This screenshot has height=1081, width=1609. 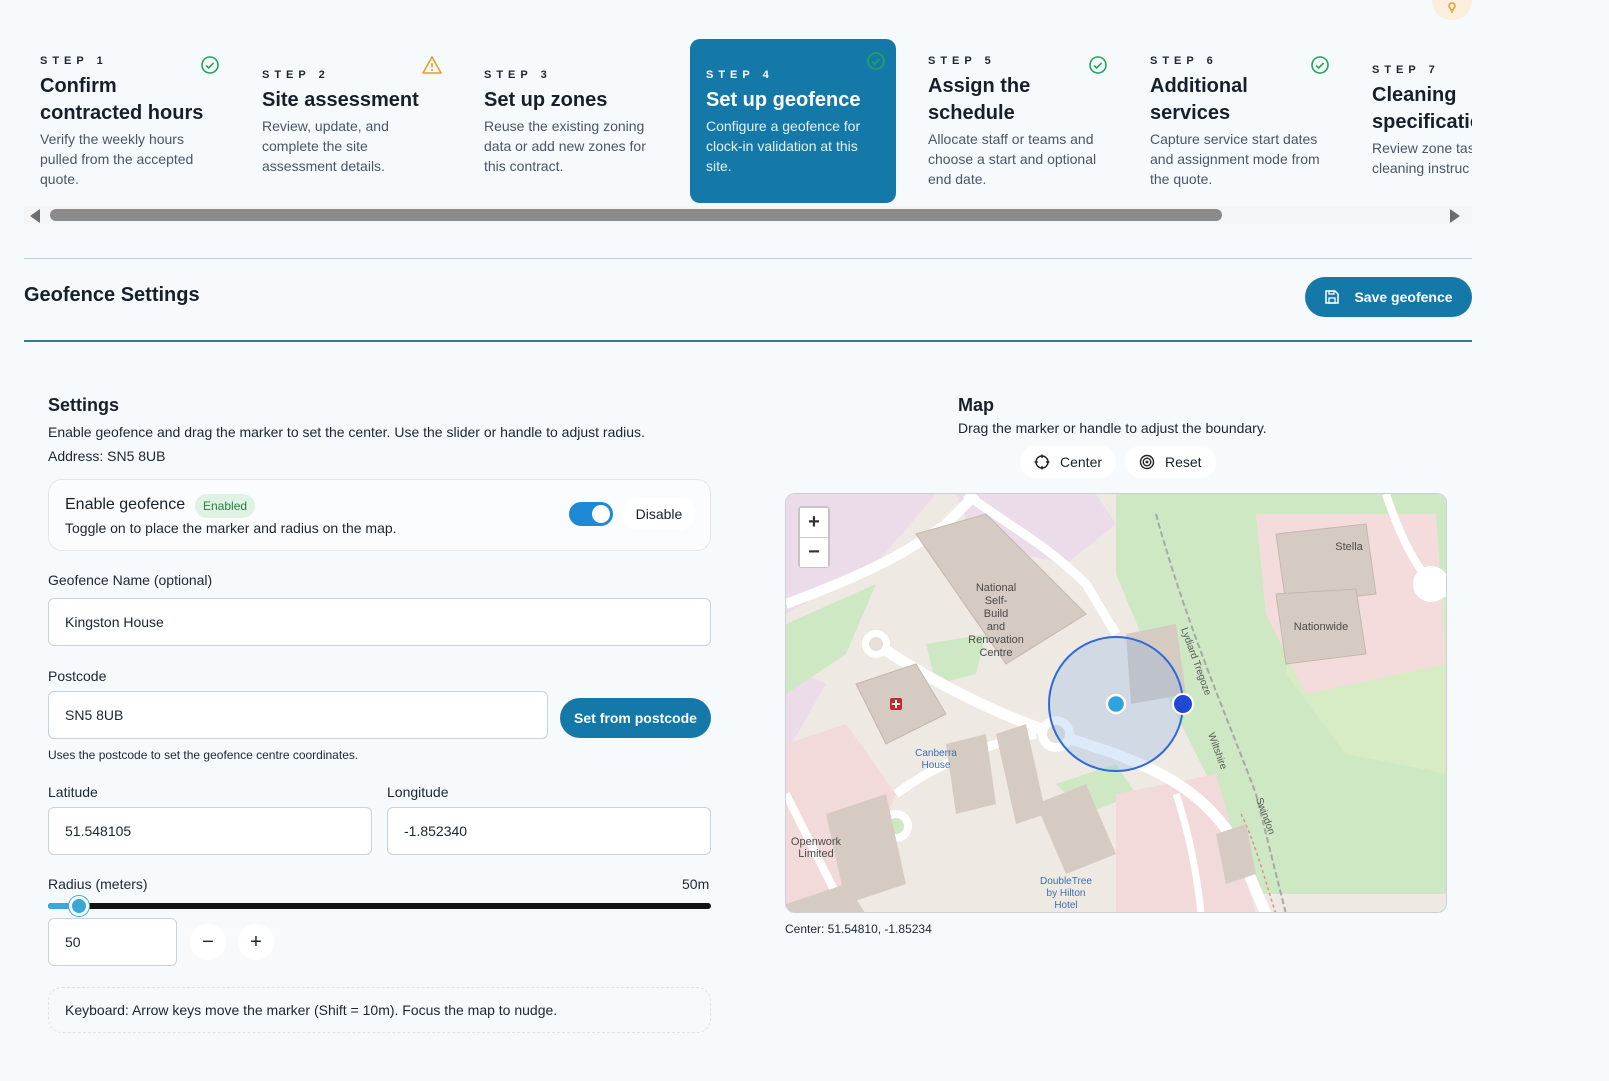 I want to click on map-label: House, so click(x=936, y=765).